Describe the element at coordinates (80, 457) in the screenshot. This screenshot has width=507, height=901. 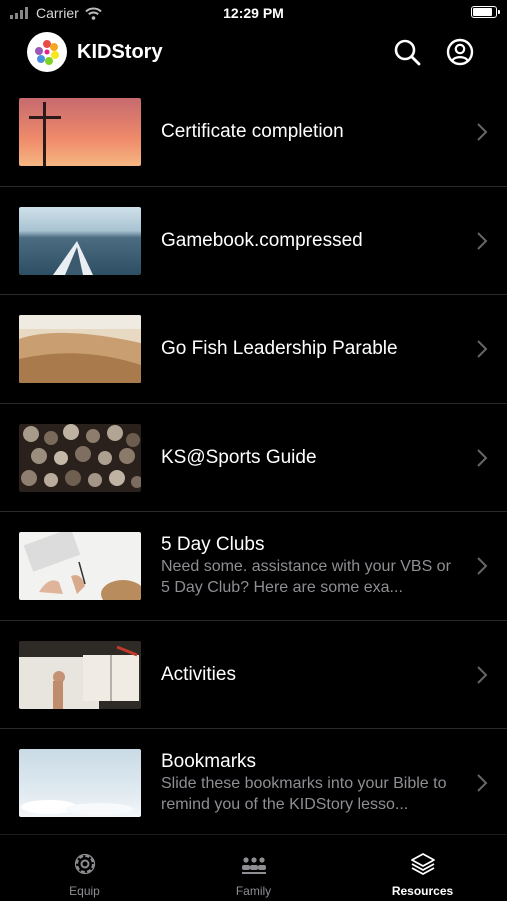
I see `log-ends-image` at that location.